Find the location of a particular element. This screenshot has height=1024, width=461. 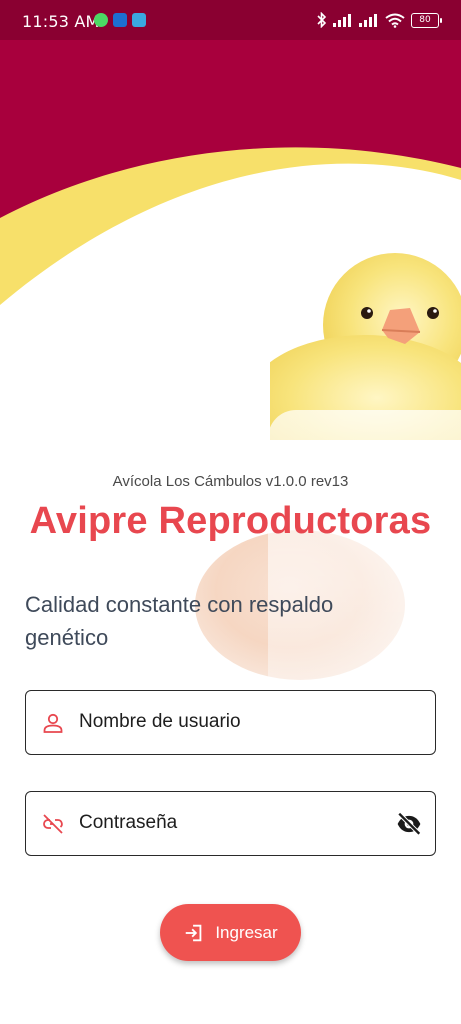

password-field is located at coordinates (230, 823).